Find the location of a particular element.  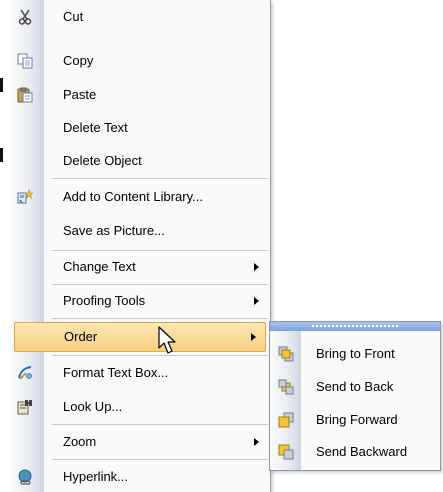

scissors-icon is located at coordinates (25, 17).